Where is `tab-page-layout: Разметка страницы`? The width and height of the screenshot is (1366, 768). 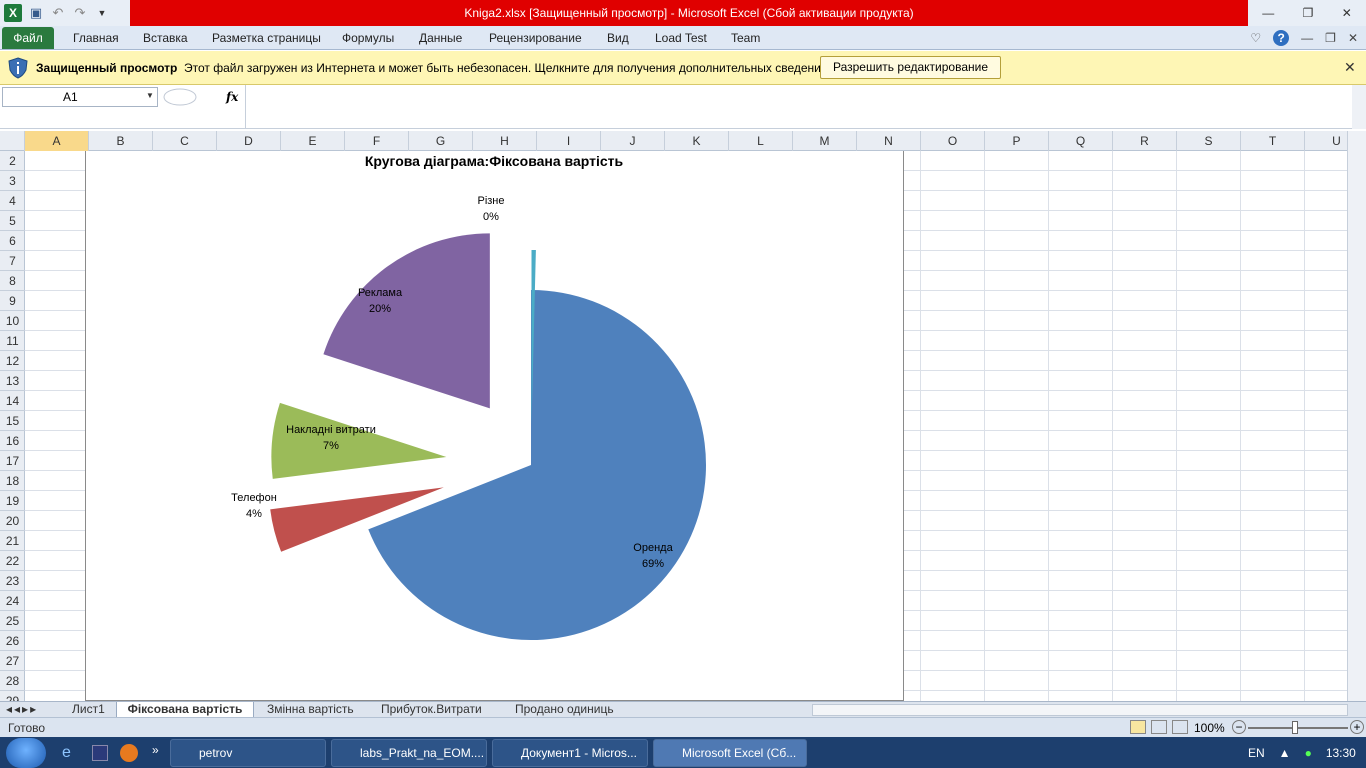
tab-page-layout: Разметка страницы is located at coordinates (266, 38).